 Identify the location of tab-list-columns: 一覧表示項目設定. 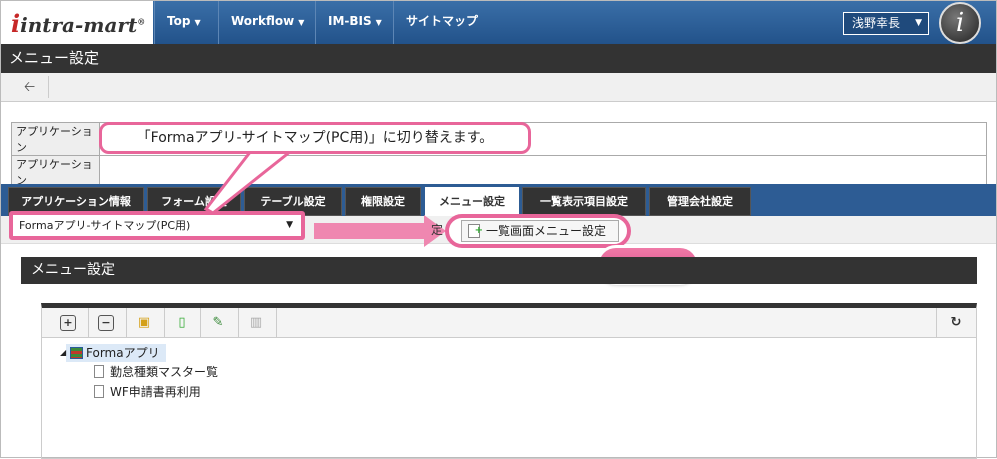
(584, 201).